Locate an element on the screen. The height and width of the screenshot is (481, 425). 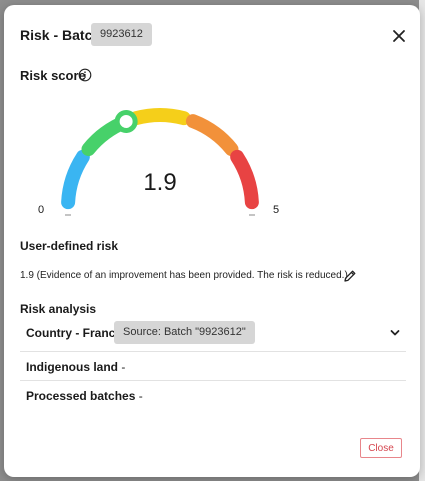
close-button: Close is located at coordinates (381, 448).